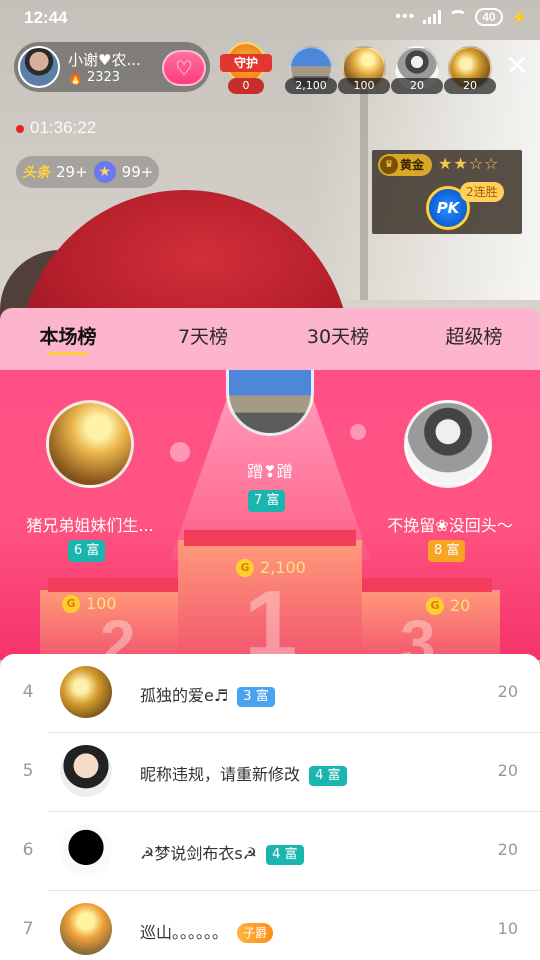 The height and width of the screenshot is (960, 540). What do you see at coordinates (405, 16) in the screenshot?
I see `notification-dots-icon: •••` at bounding box center [405, 16].